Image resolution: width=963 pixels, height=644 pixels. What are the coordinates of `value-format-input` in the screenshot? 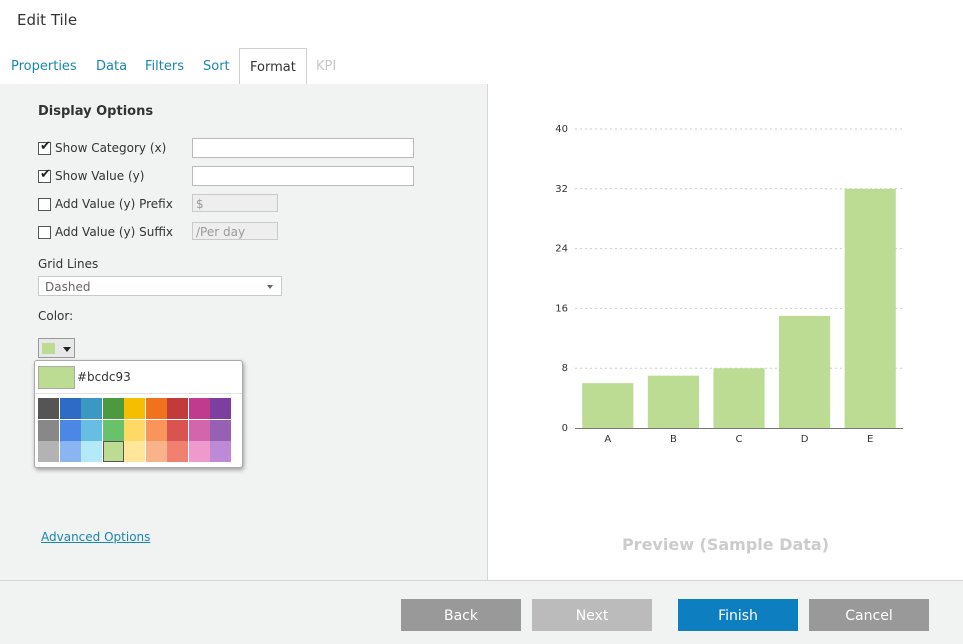 It's located at (303, 176).